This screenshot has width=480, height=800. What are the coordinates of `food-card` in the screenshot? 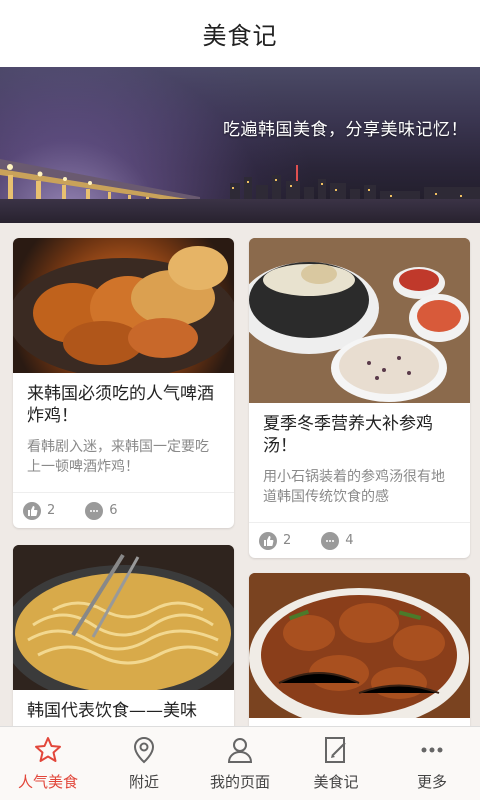 It's located at (359, 649).